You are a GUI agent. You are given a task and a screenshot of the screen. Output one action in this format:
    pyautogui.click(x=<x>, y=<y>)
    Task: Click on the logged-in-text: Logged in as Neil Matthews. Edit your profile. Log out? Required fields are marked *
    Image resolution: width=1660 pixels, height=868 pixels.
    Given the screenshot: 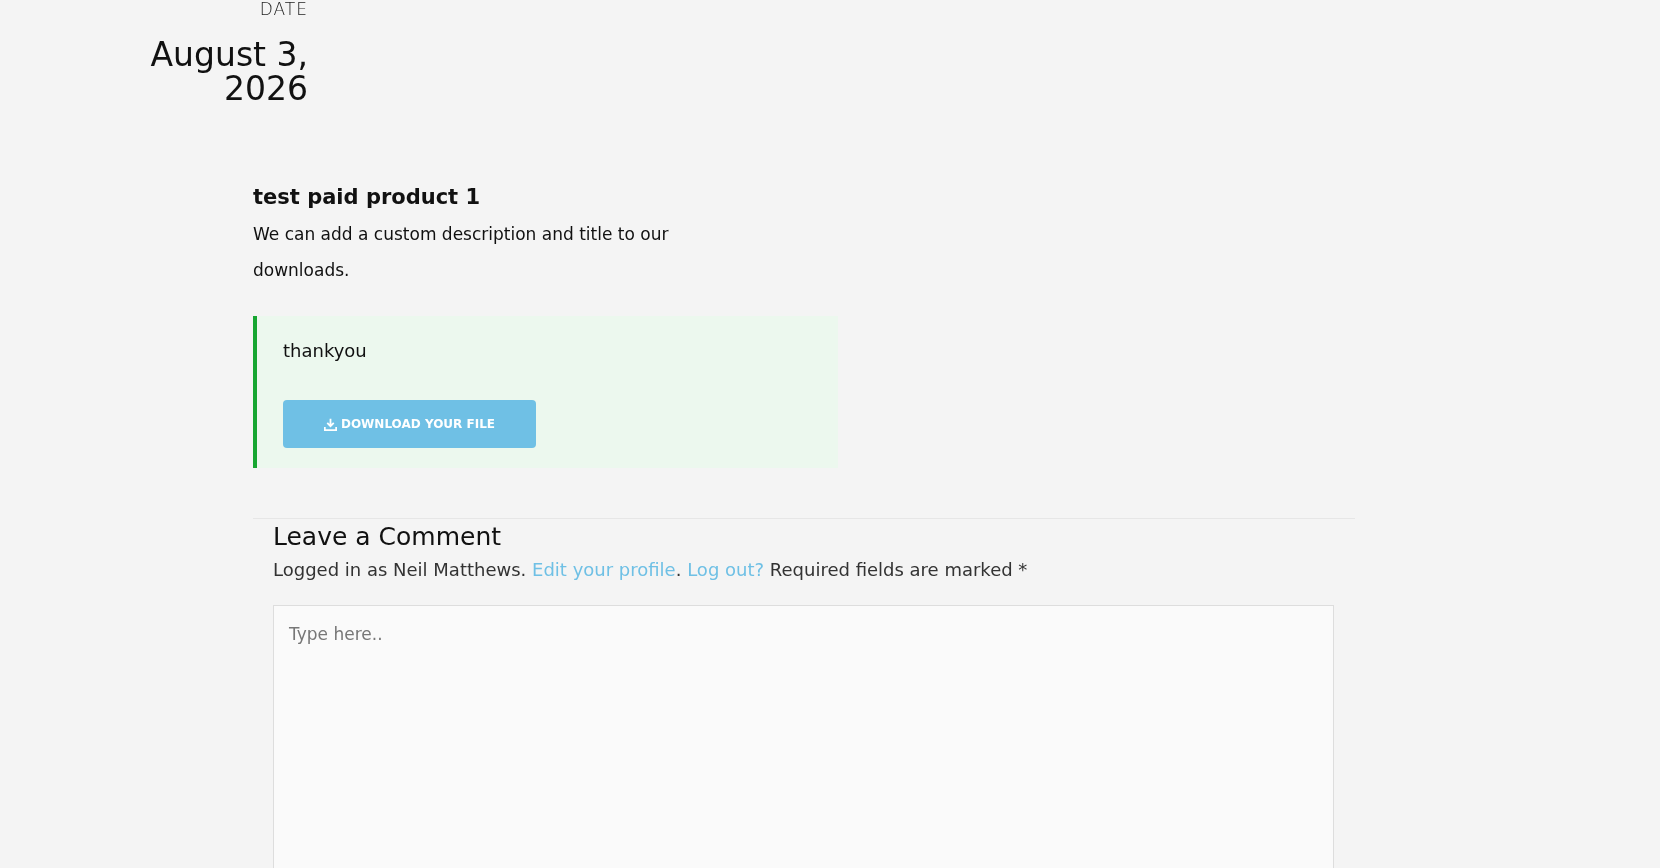 What is the action you would take?
    pyautogui.click(x=651, y=570)
    